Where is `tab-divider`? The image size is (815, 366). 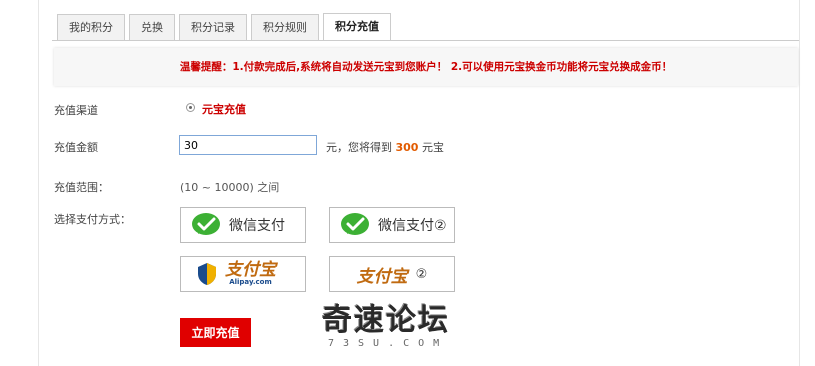 tab-divider is located at coordinates (425, 40).